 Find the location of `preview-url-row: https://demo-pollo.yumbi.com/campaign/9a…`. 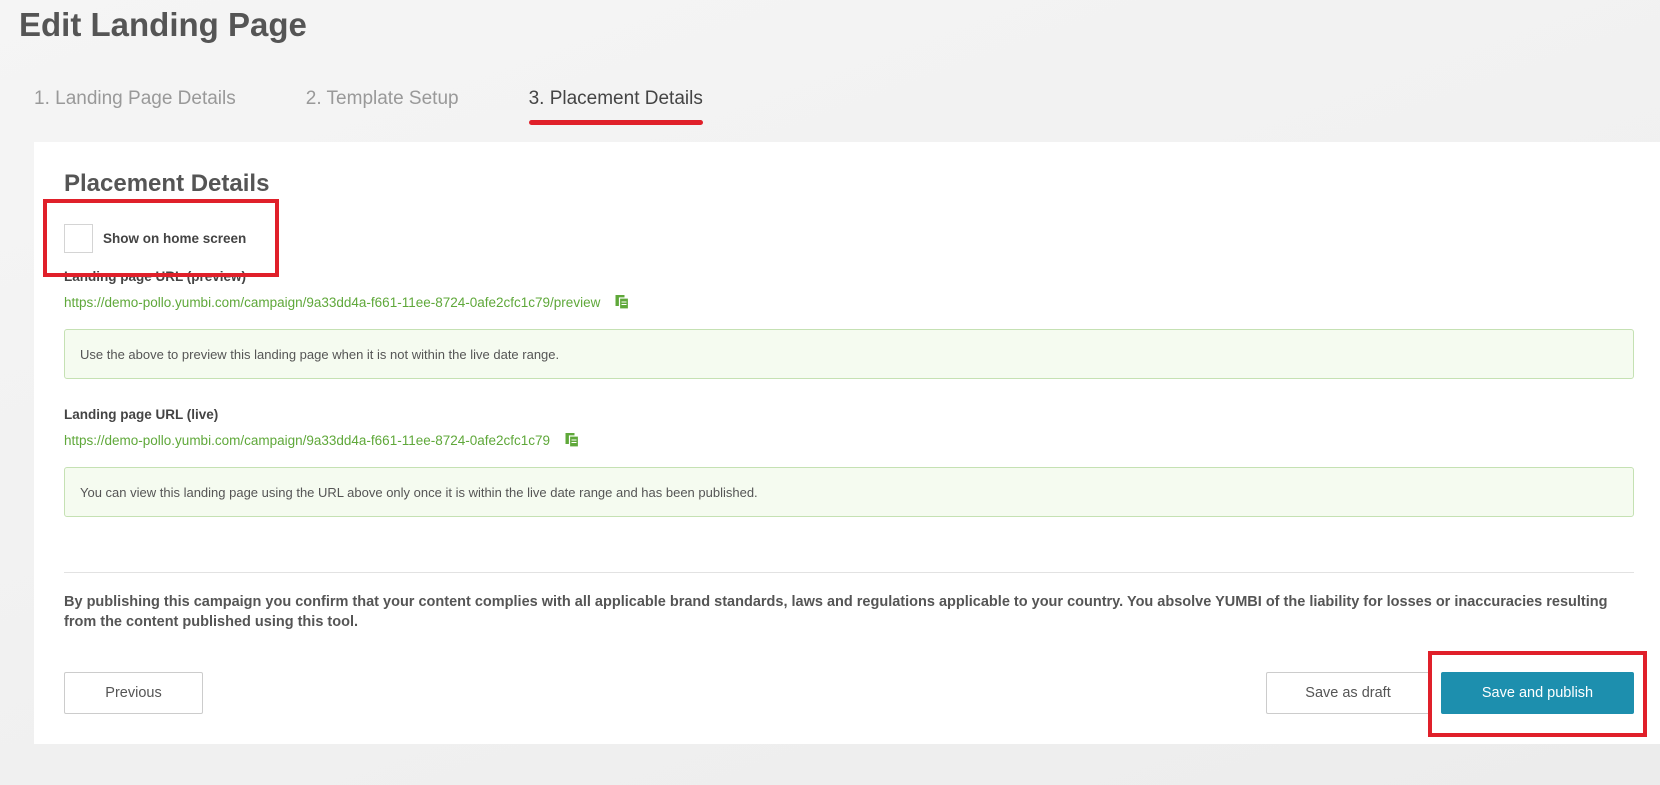

preview-url-row: https://demo-pollo.yumbi.com/campaign/9a… is located at coordinates (347, 302).